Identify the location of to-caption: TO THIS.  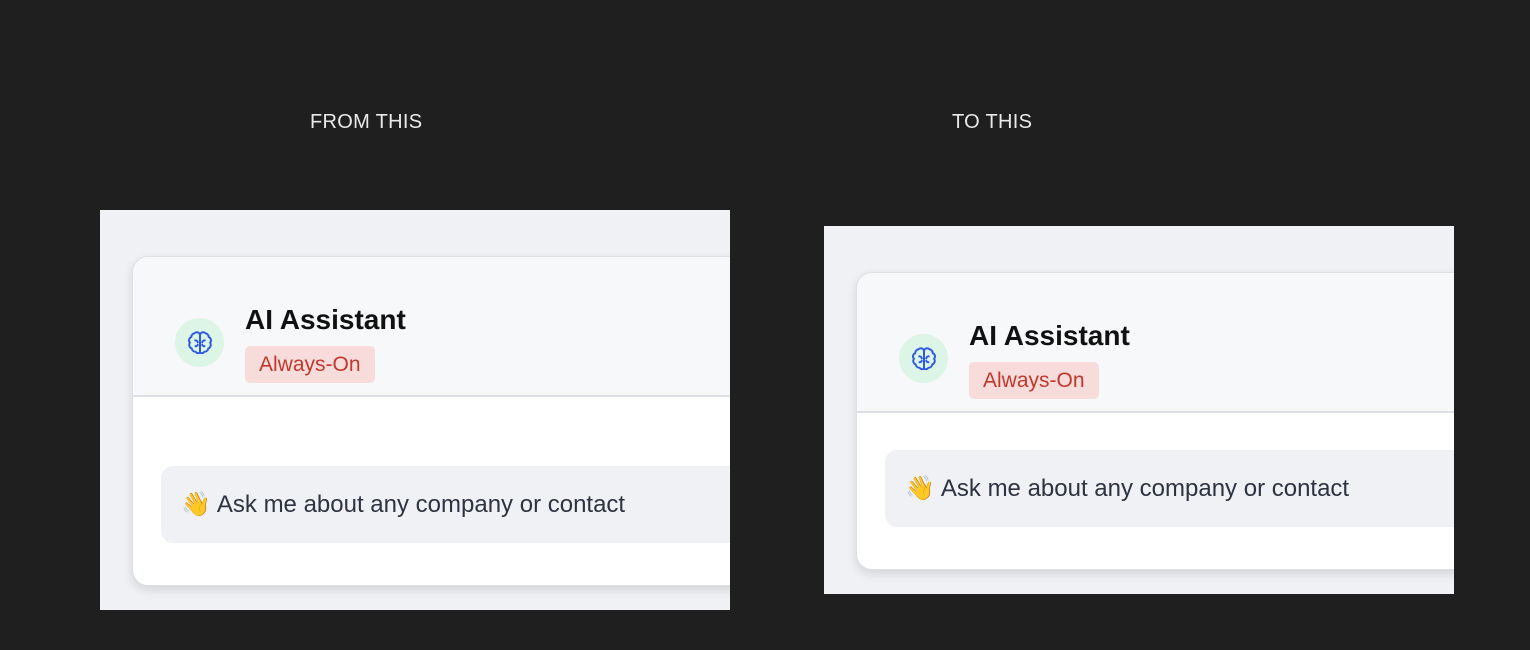
(992, 122).